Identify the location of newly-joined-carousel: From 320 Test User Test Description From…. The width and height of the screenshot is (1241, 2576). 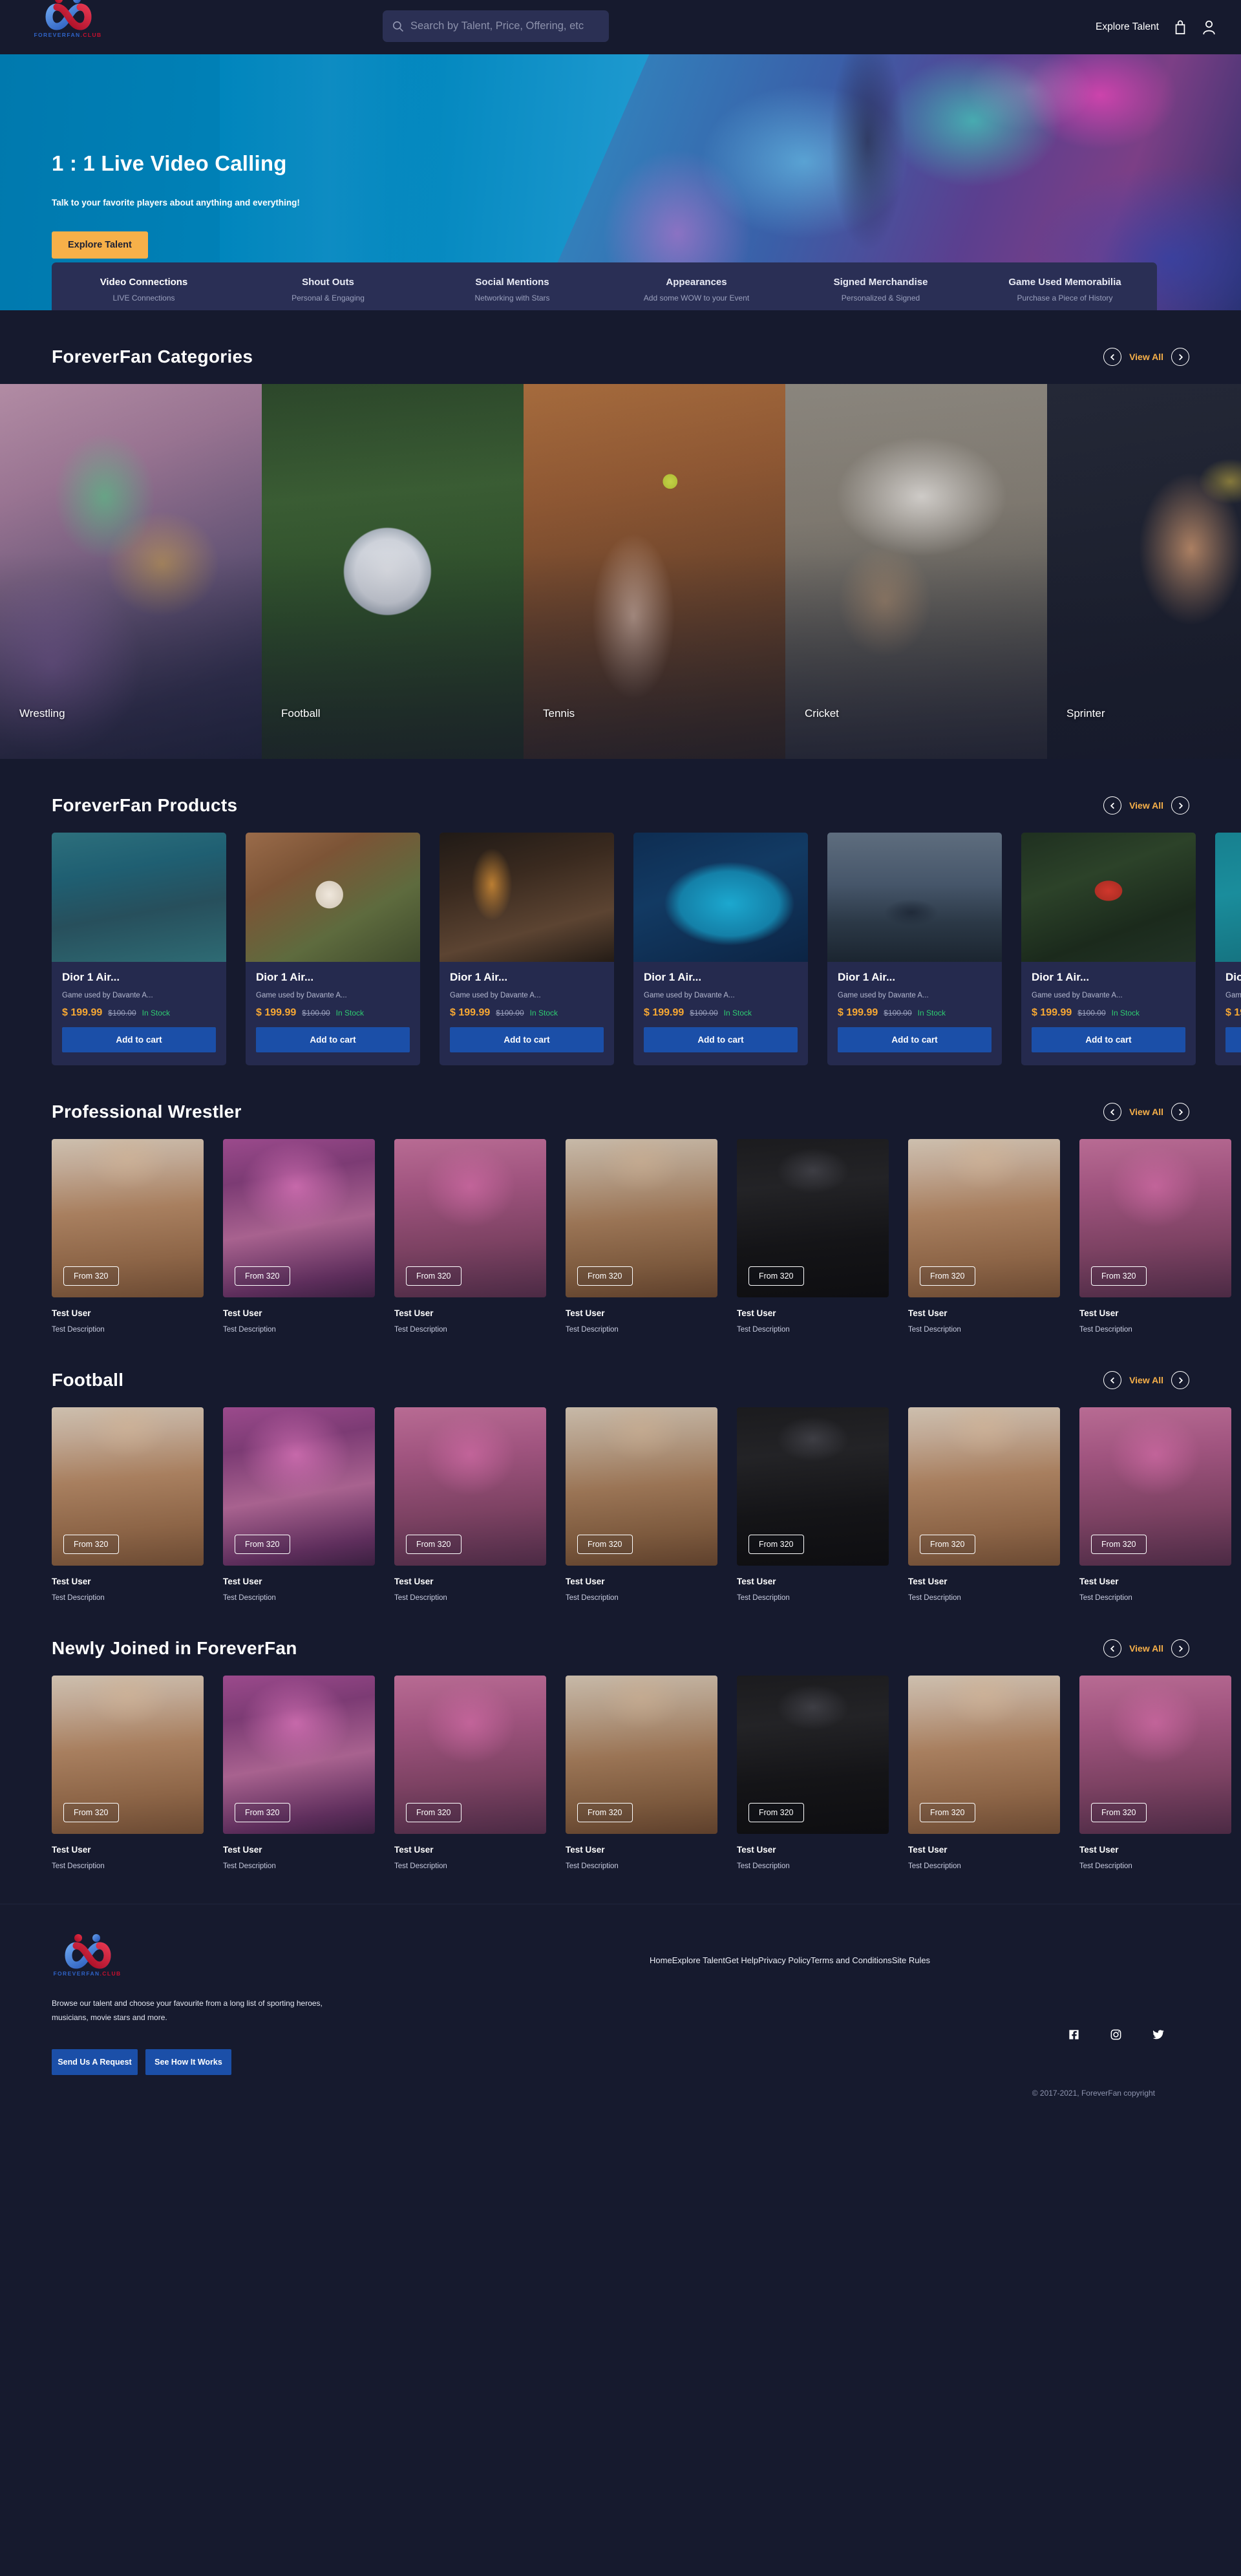
(620, 1773).